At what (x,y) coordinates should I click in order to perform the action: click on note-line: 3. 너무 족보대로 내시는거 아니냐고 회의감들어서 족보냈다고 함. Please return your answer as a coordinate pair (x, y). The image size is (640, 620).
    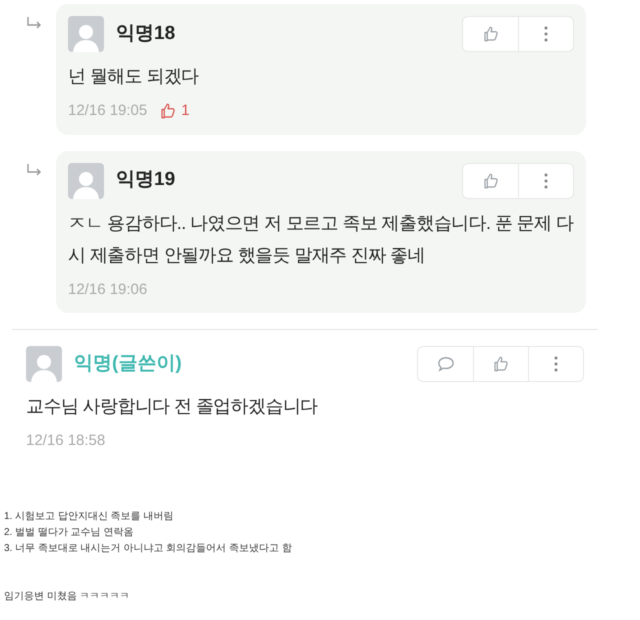
    Looking at the image, I should click on (148, 549).